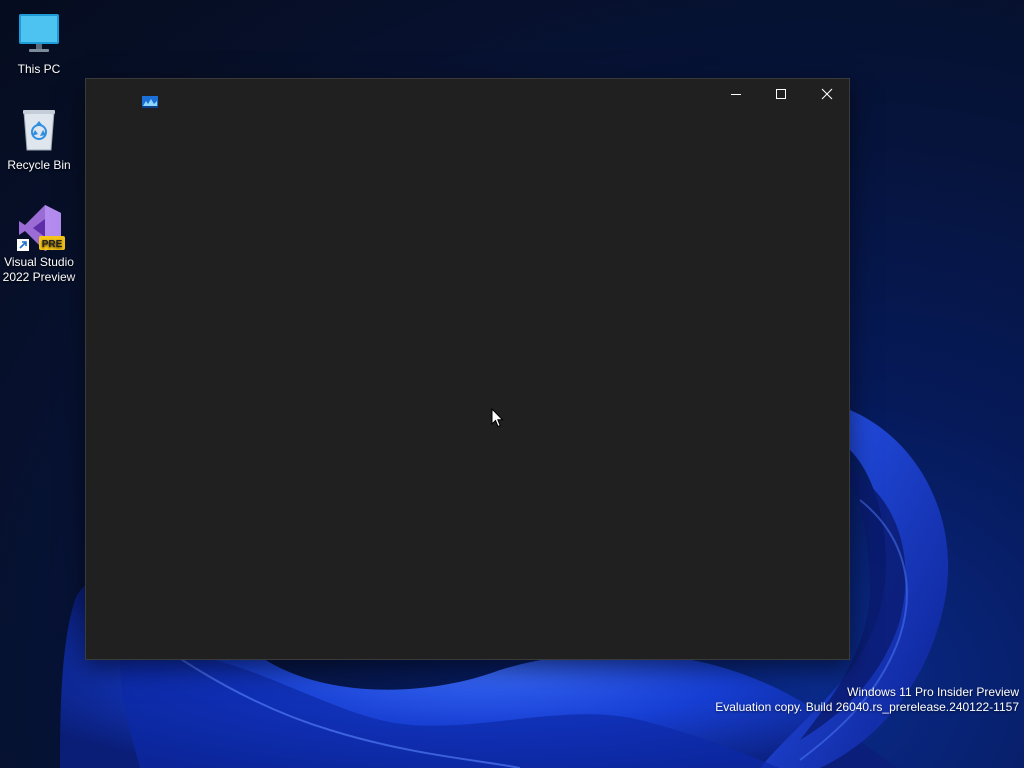 The image size is (1024, 768). I want to click on recycle-bin-icon, so click(39, 130).